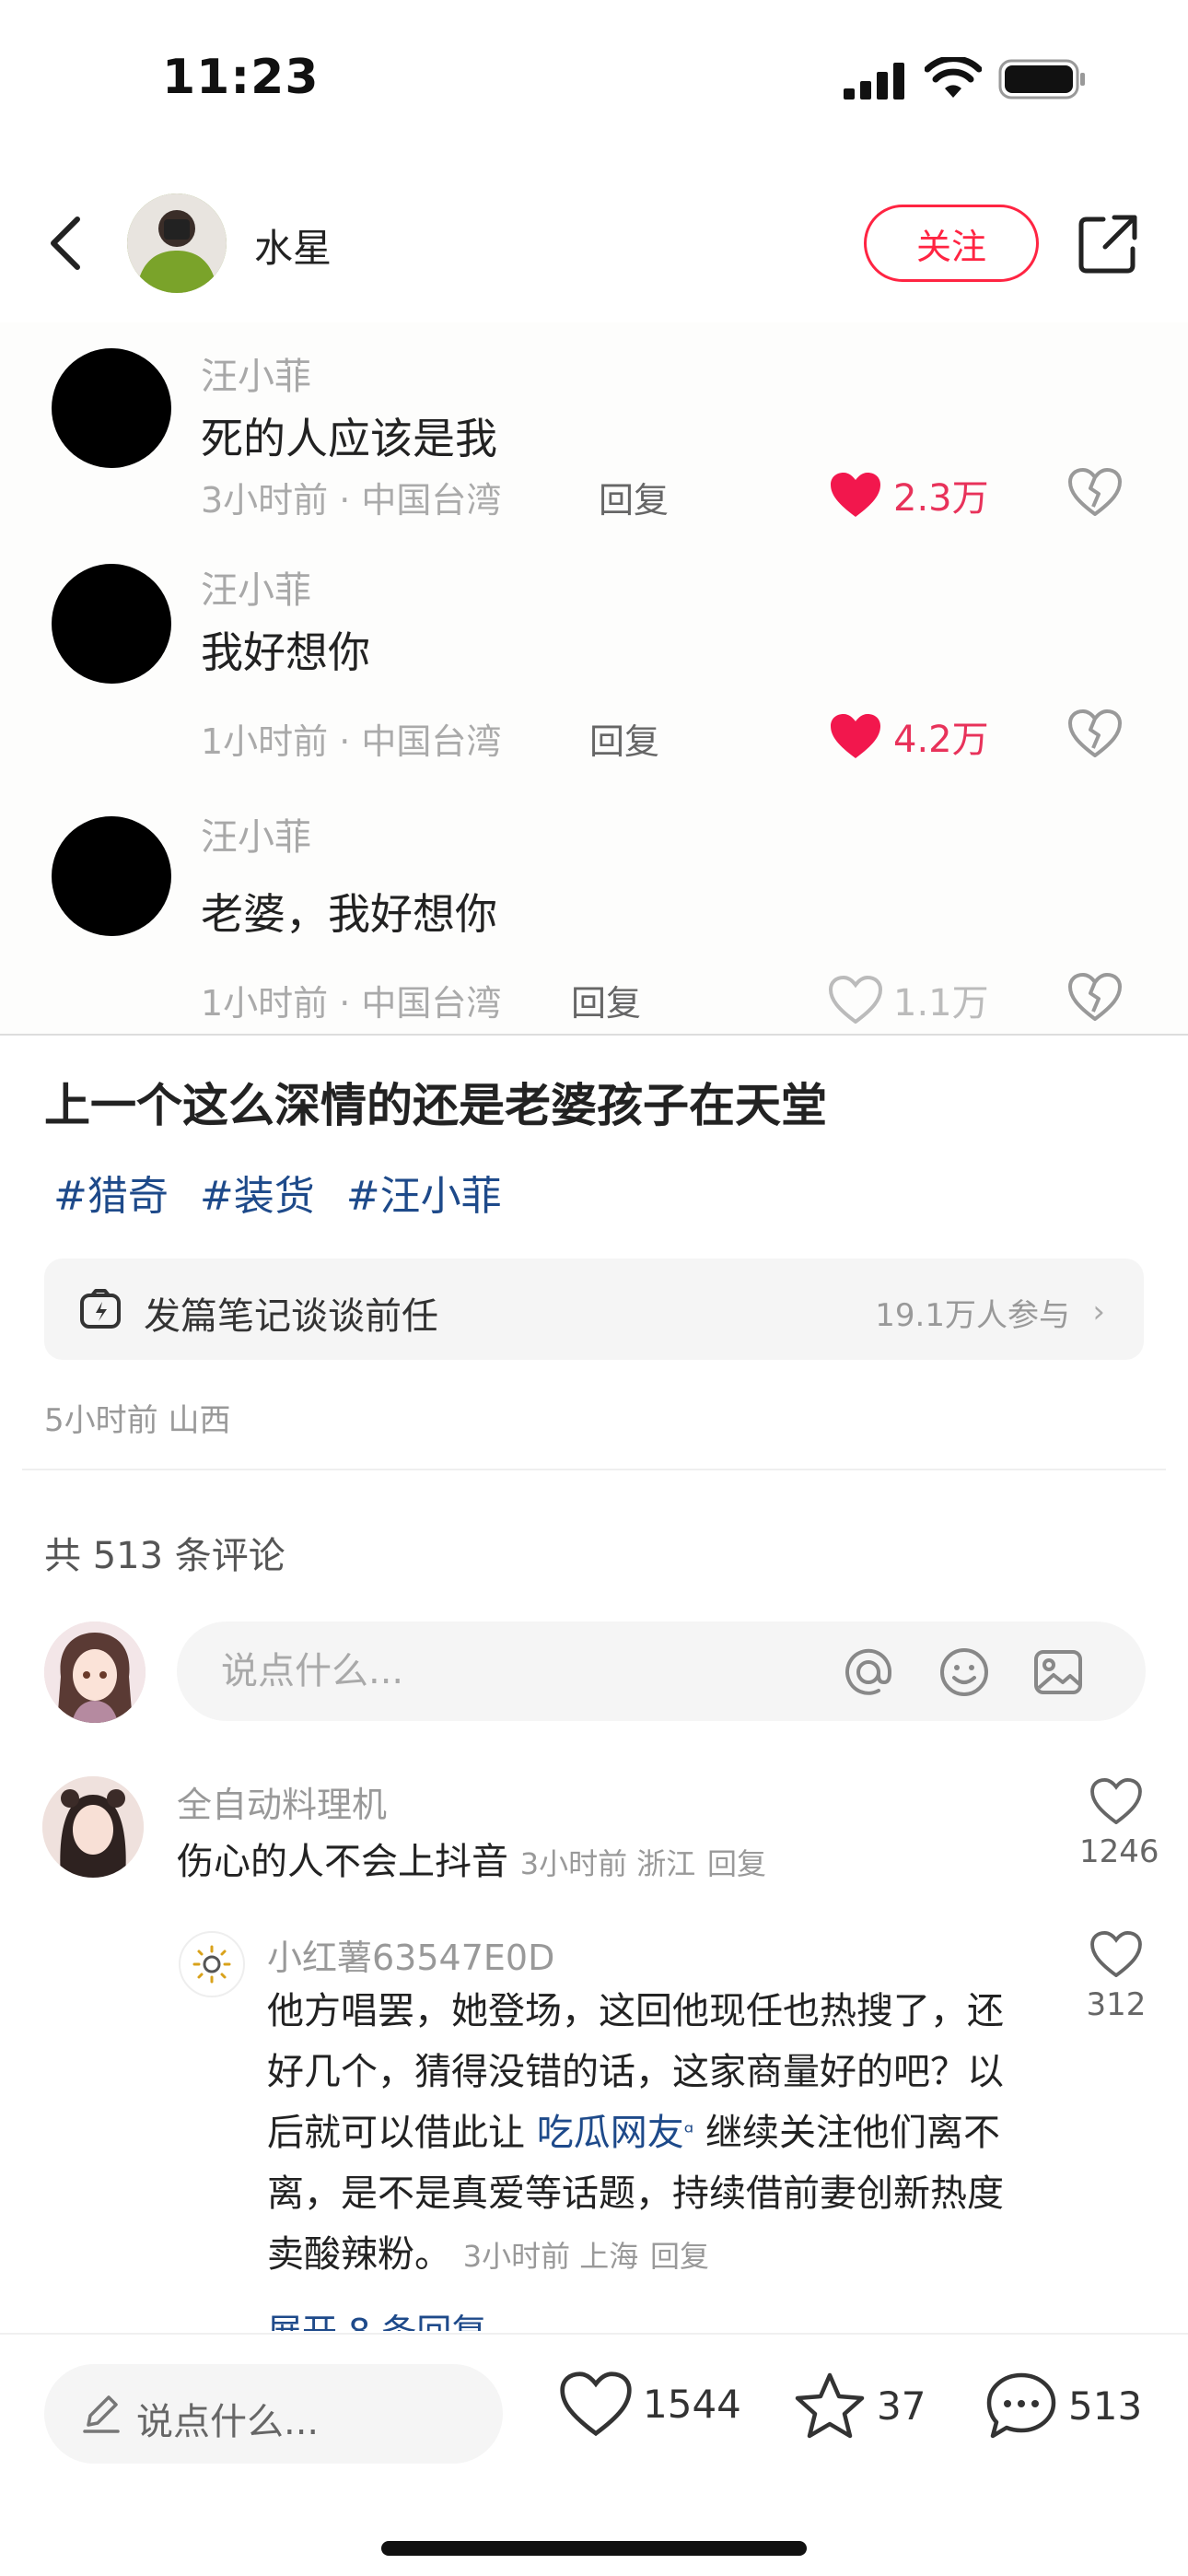 The height and width of the screenshot is (2576, 1188). Describe the element at coordinates (607, 1863) in the screenshot. I see `comment-meta: 3小时前 浙江` at that location.